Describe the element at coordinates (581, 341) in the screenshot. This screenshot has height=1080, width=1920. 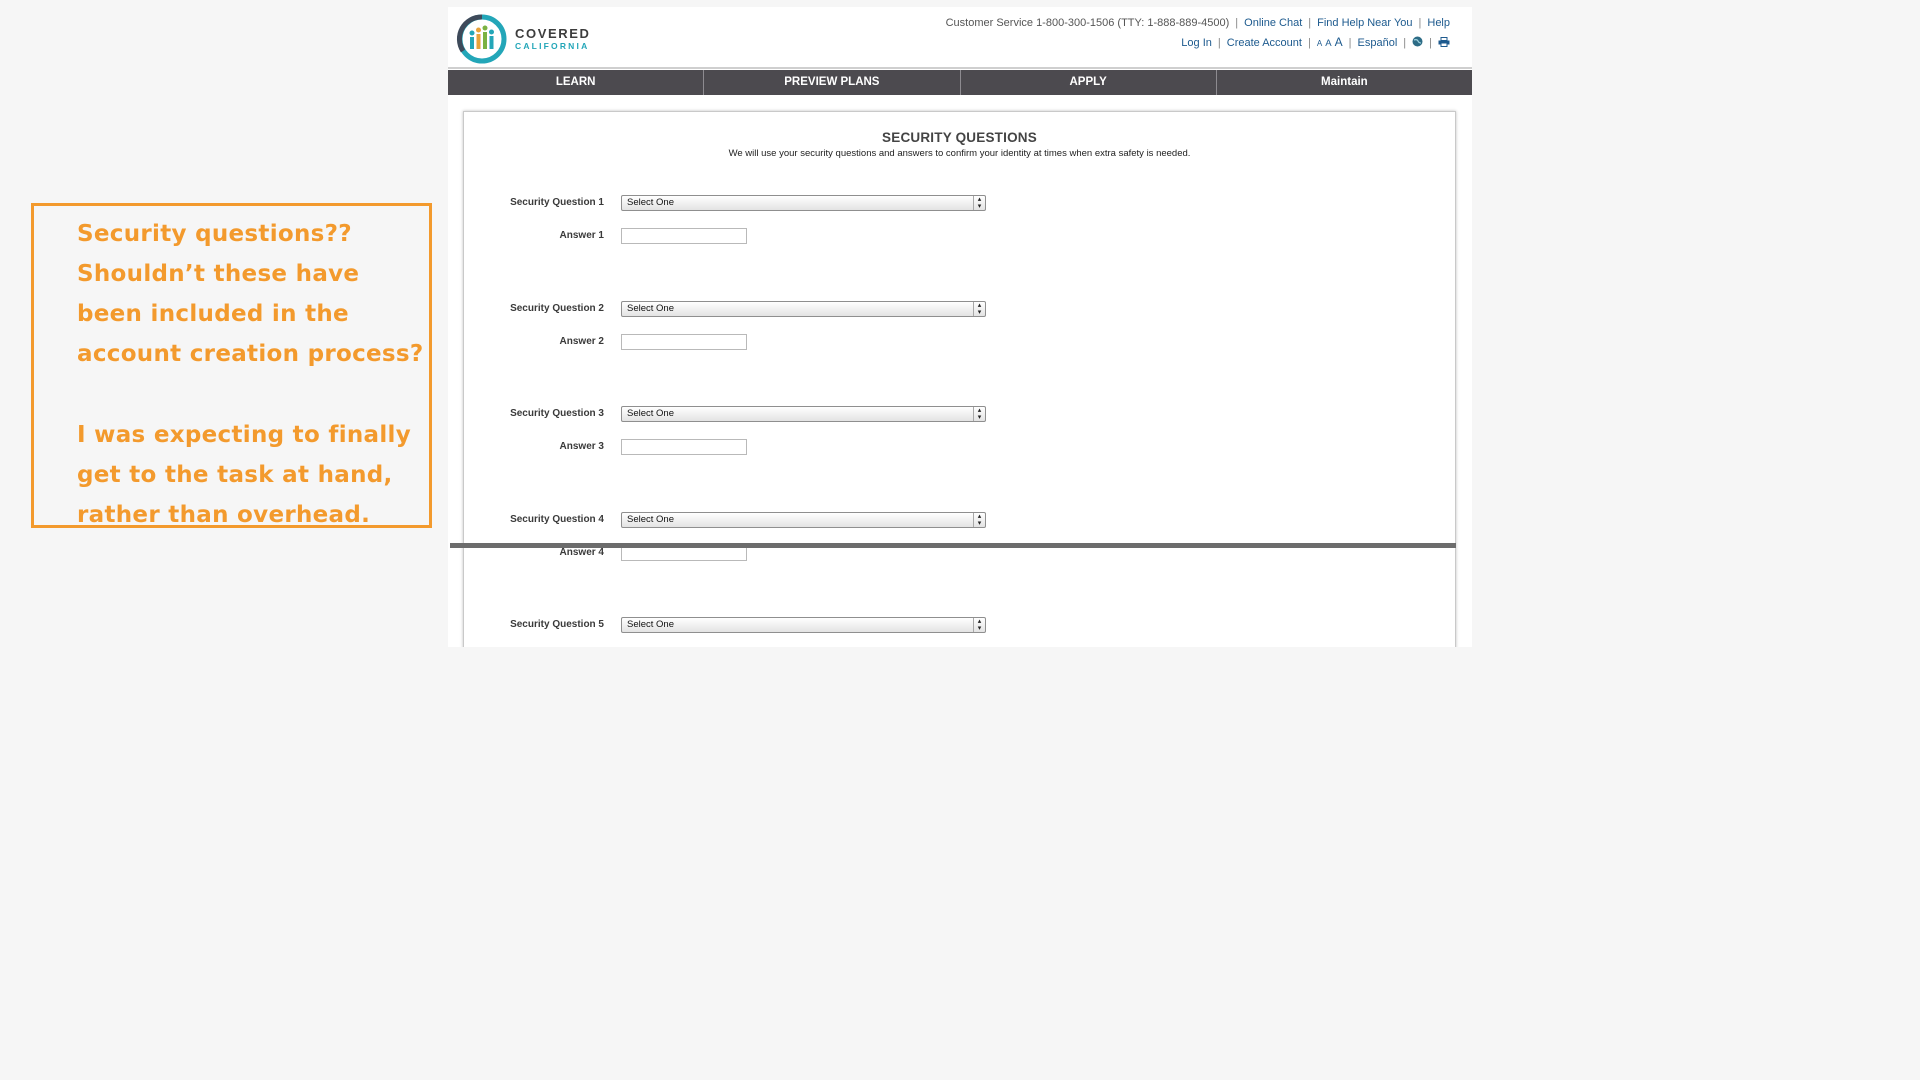
I see `answer-label: Answer 2` at that location.